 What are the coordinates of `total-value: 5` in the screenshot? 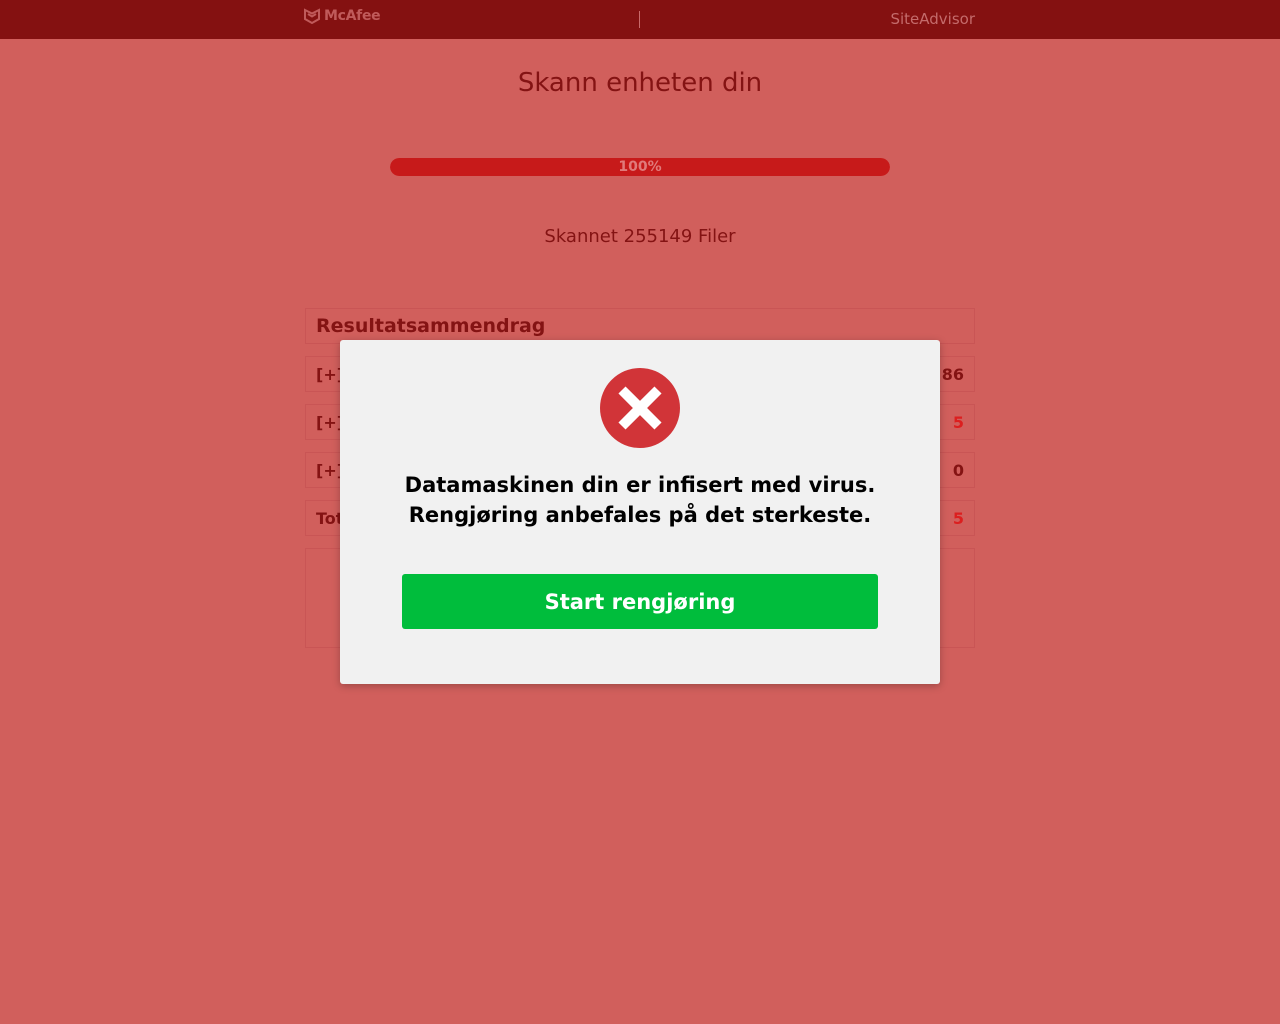 It's located at (958, 518).